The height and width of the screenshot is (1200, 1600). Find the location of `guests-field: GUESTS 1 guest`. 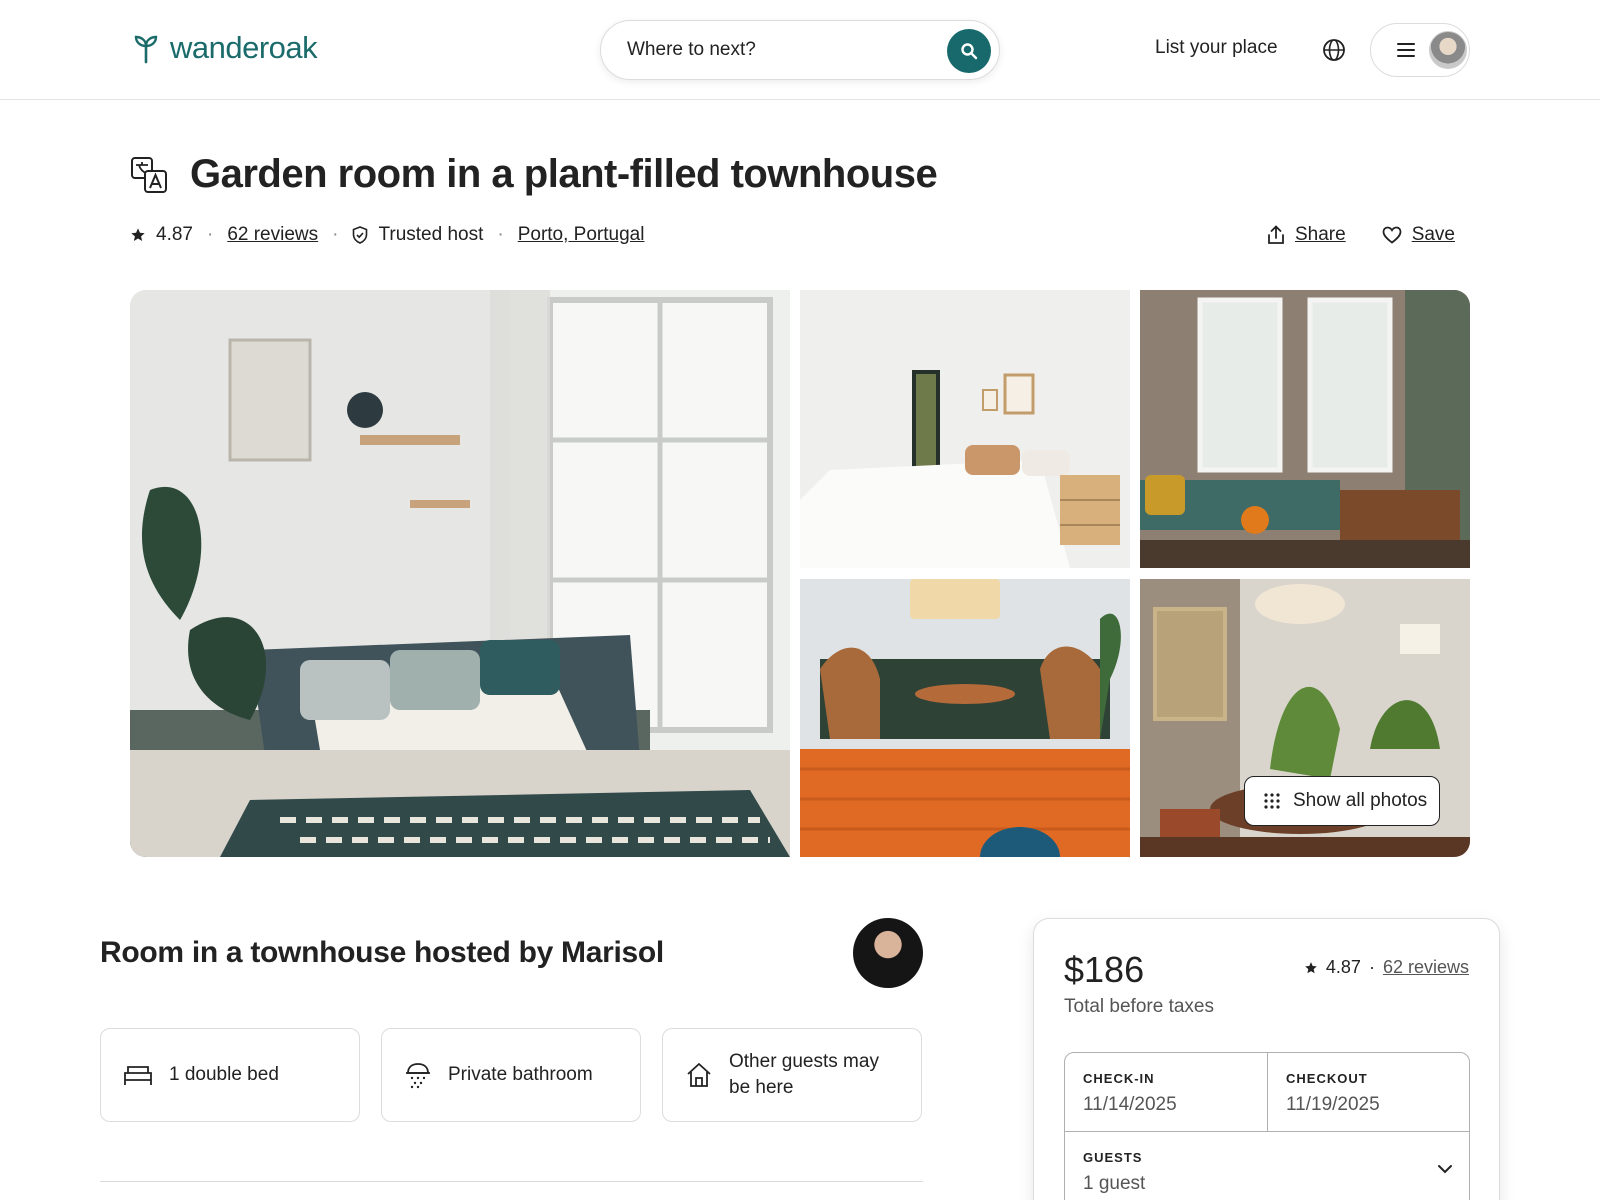

guests-field: GUESTS 1 guest is located at coordinates (1267, 1165).